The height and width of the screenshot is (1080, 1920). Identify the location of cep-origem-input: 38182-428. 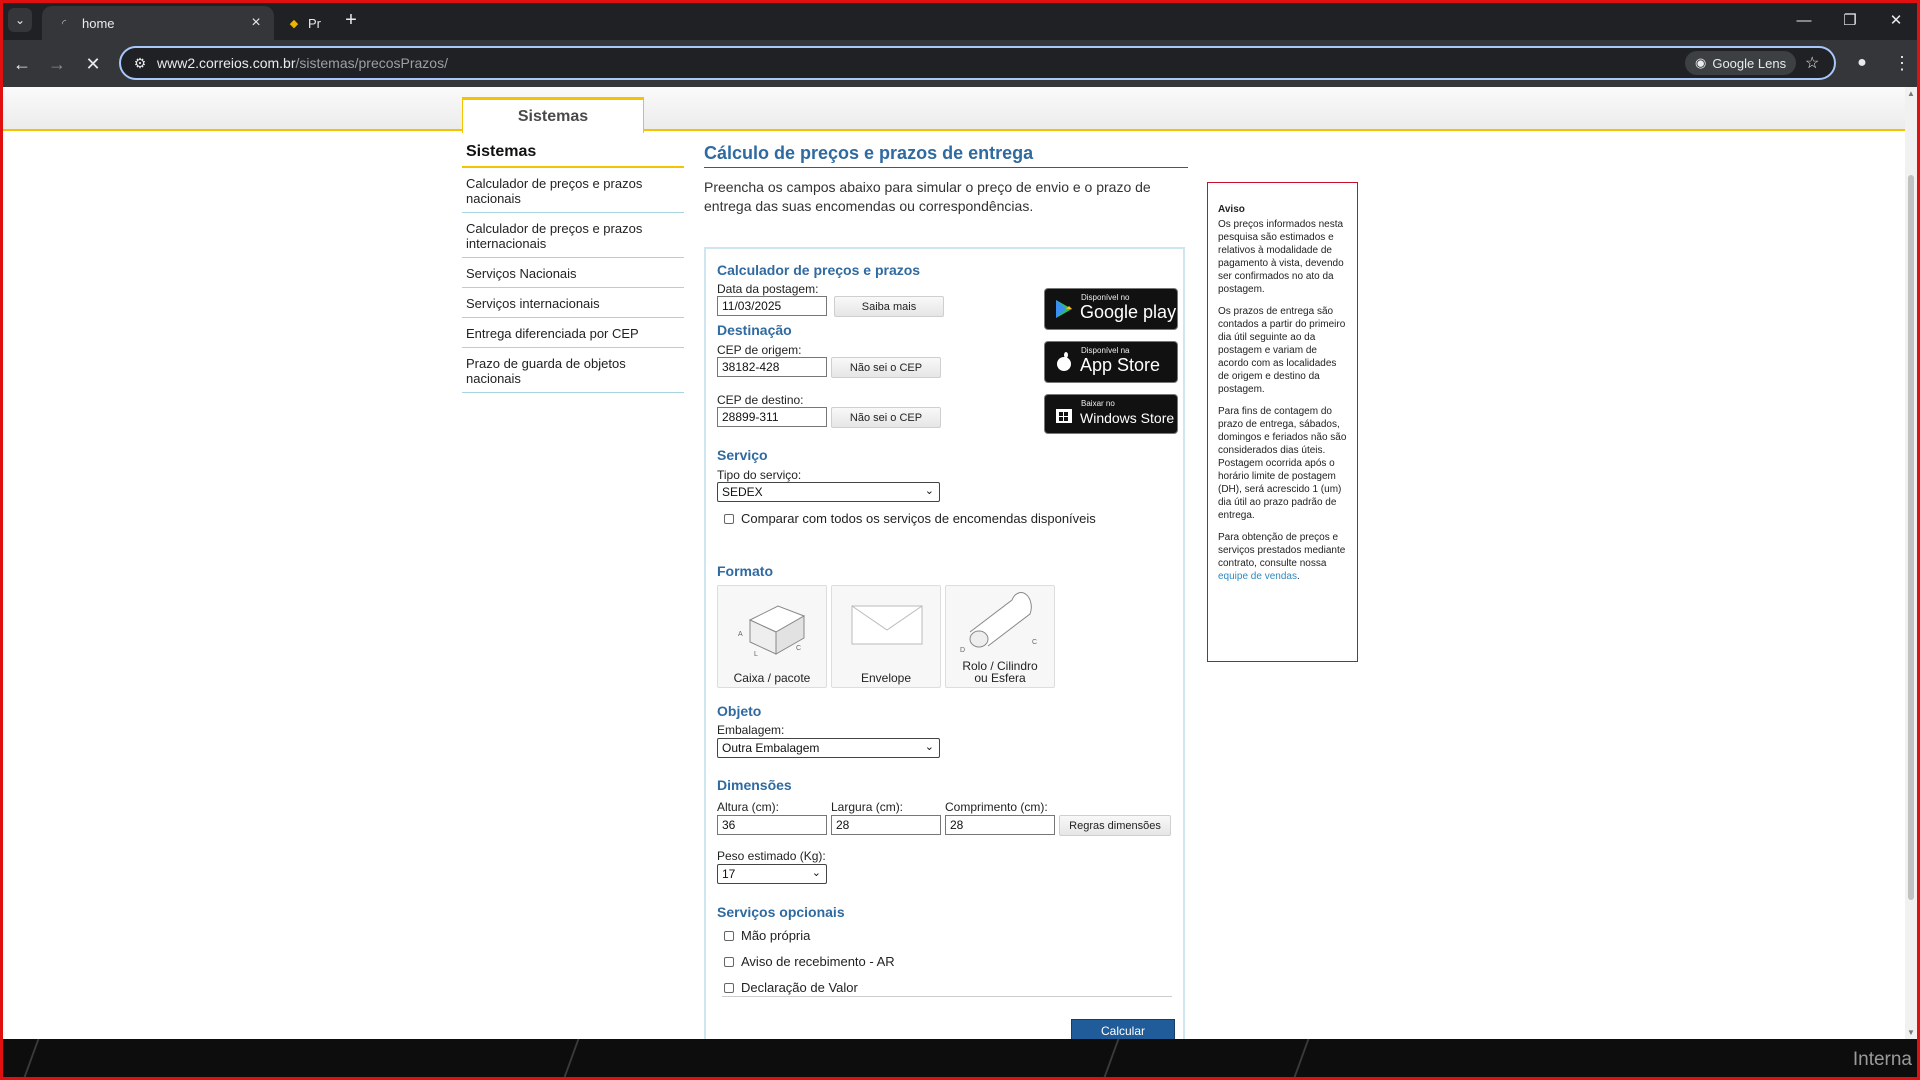
(772, 367).